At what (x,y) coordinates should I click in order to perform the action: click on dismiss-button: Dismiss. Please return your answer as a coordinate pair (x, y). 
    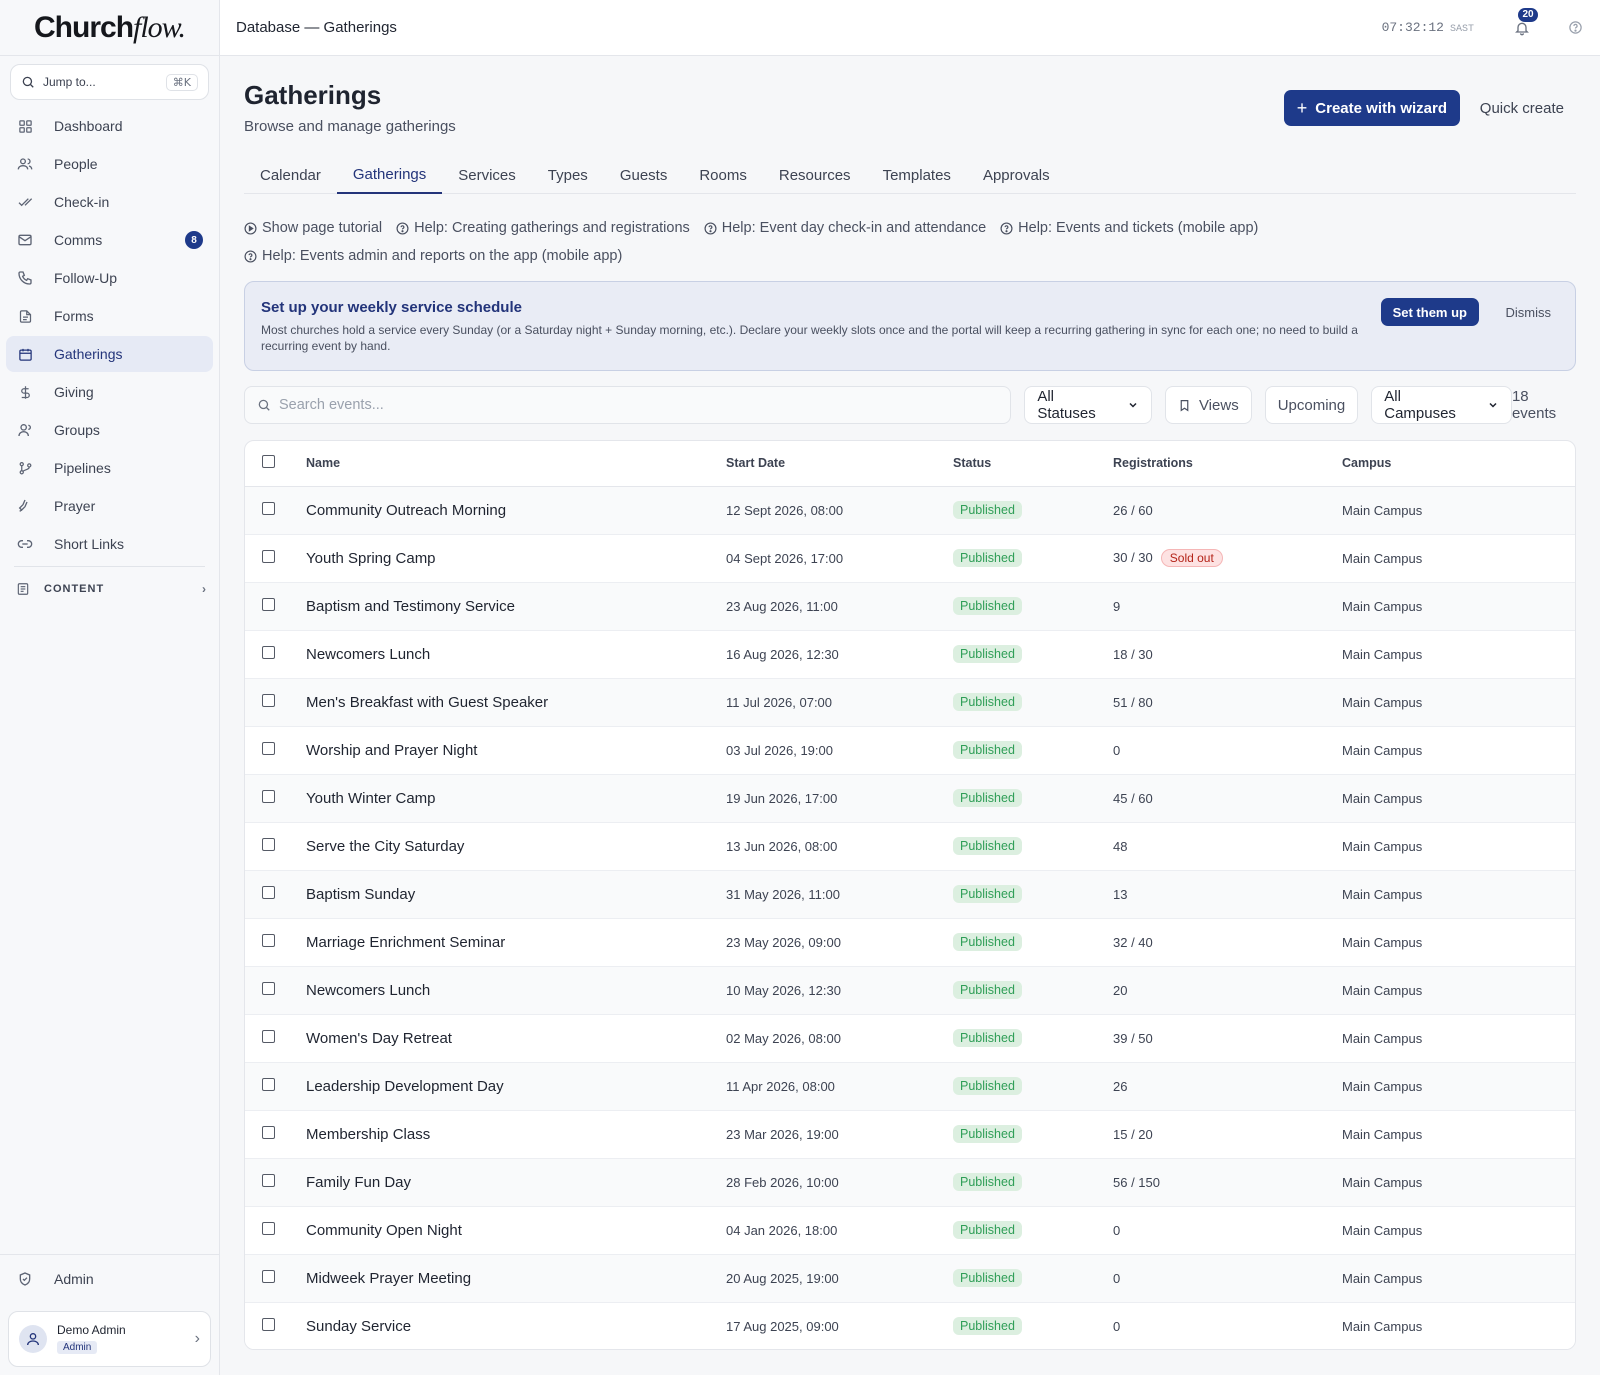
    Looking at the image, I should click on (1529, 312).